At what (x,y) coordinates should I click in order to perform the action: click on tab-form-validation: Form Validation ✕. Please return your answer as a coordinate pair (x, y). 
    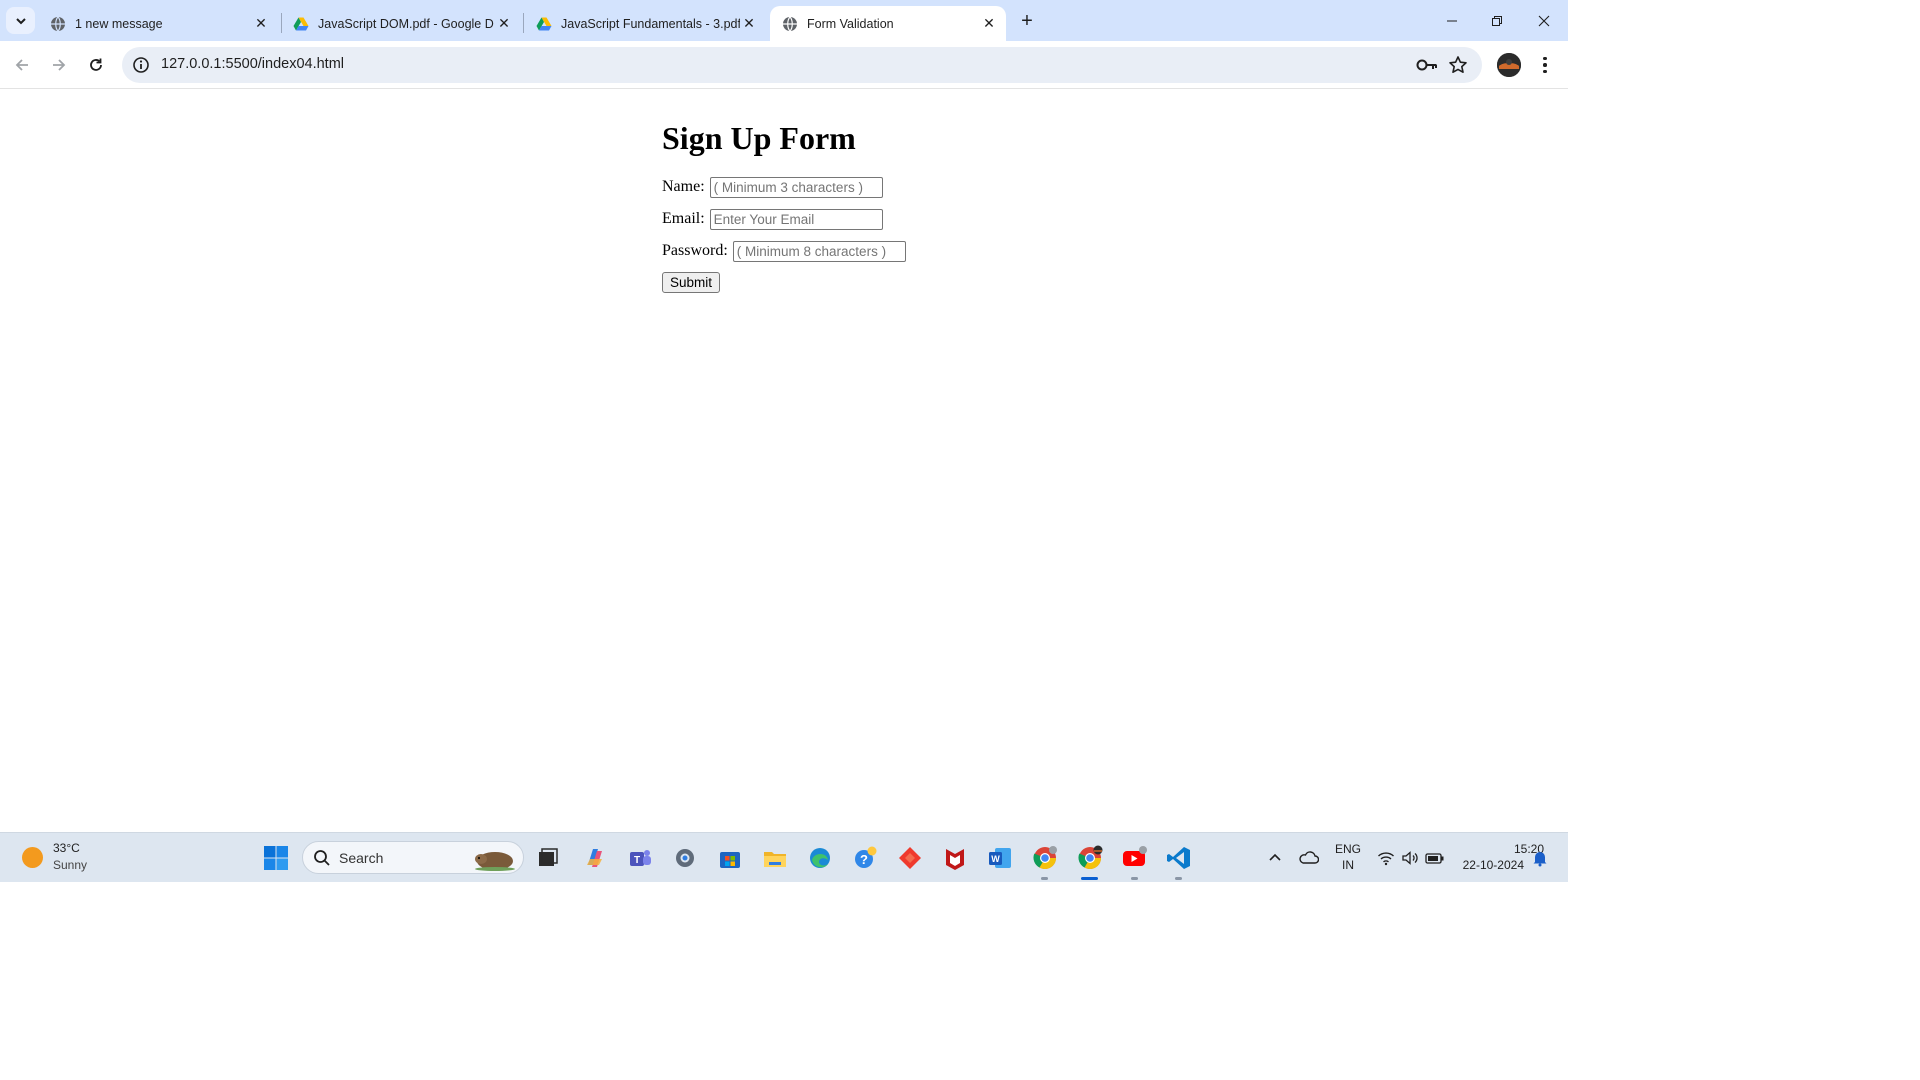
    Looking at the image, I should click on (888, 23).